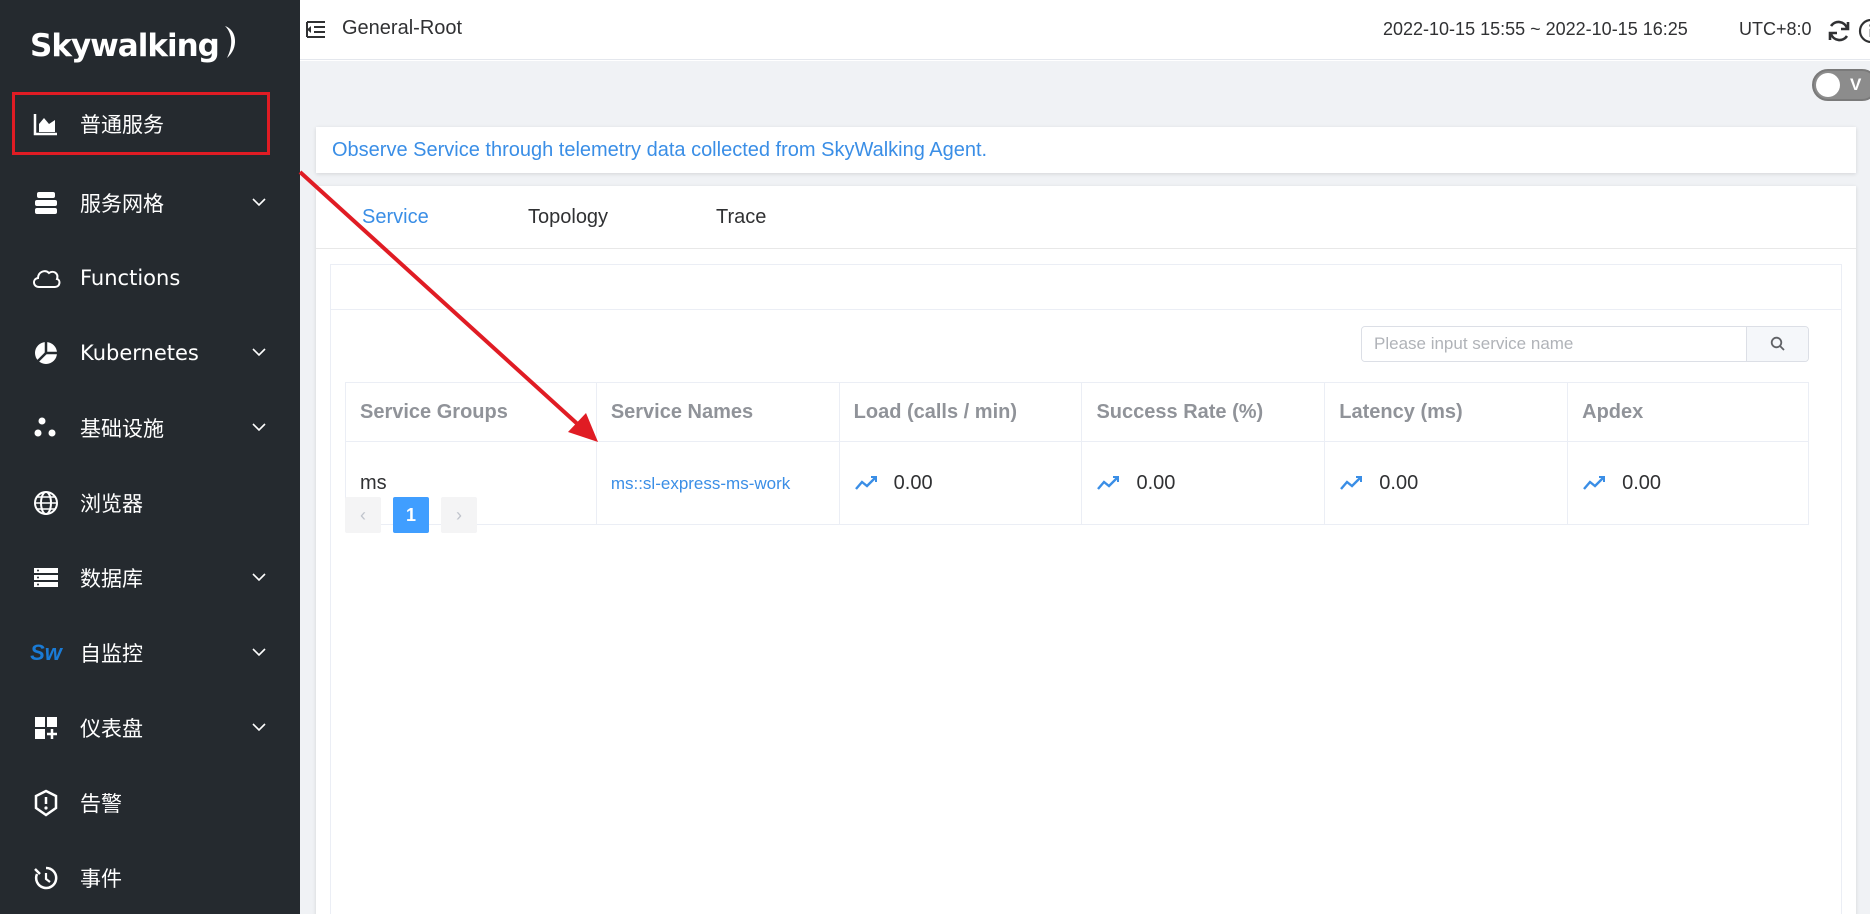  What do you see at coordinates (150, 577) in the screenshot?
I see `sidebar-item-database: 数据库` at bounding box center [150, 577].